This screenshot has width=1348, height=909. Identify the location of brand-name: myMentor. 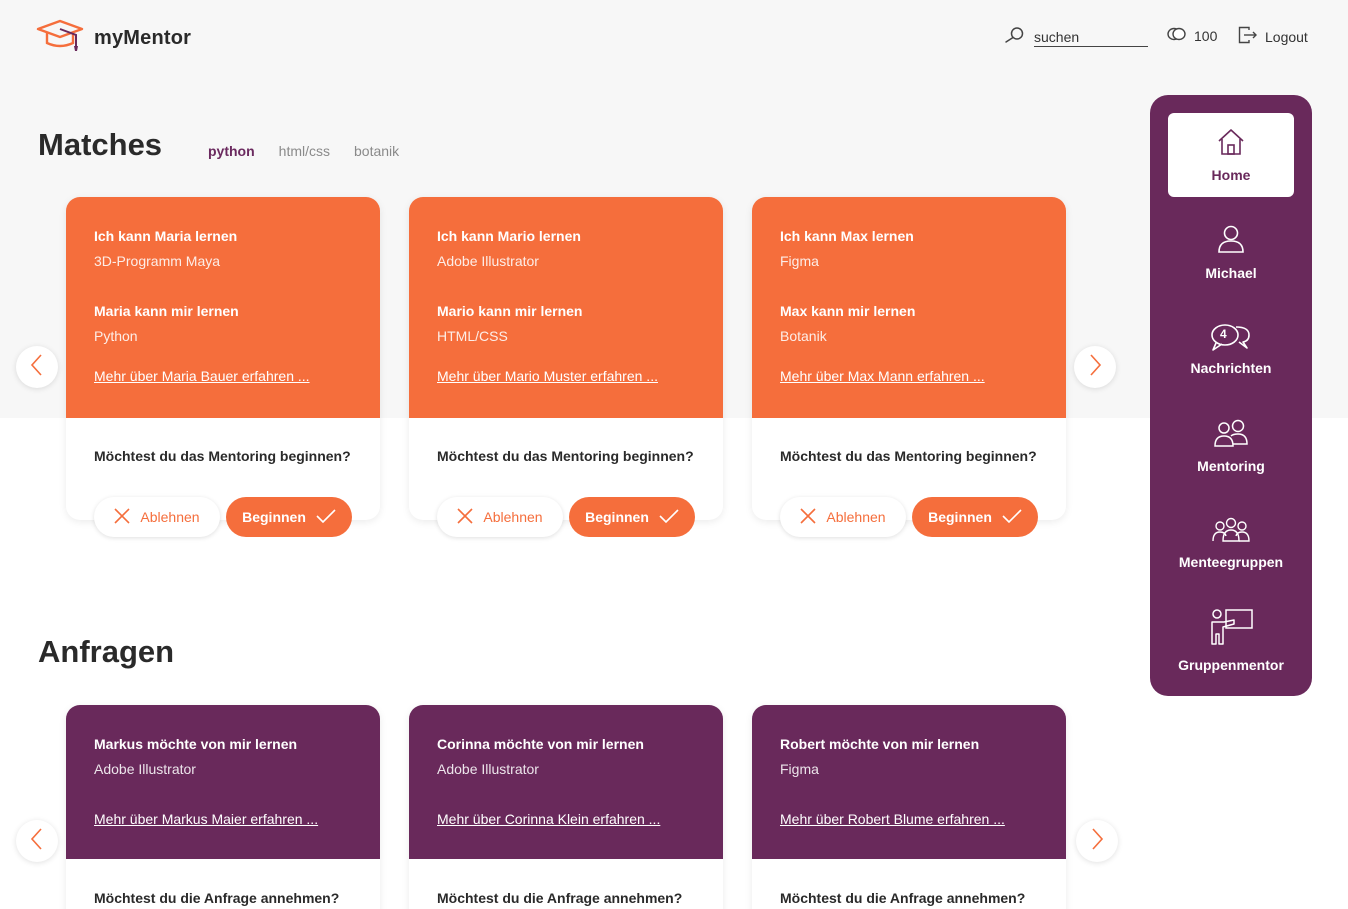
(143, 38).